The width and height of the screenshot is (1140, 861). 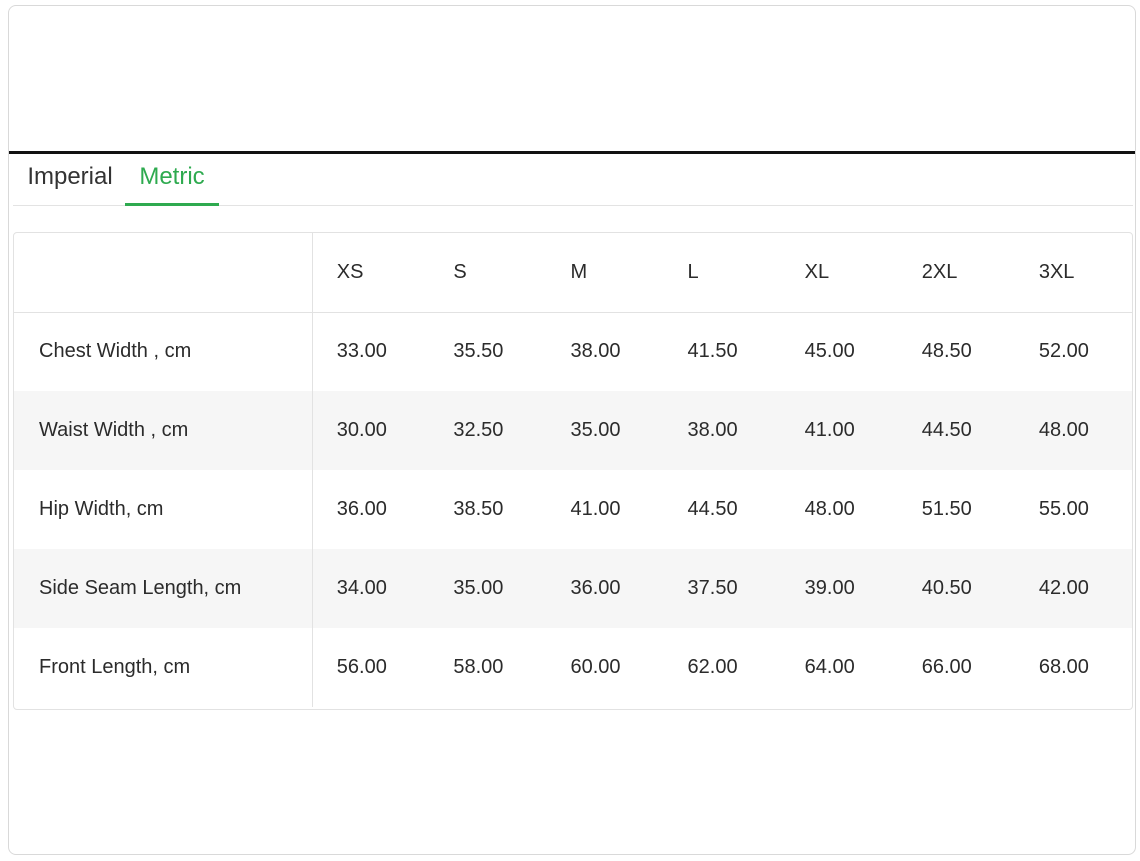 What do you see at coordinates (361, 588) in the screenshot?
I see `table-cell: 34.00` at bounding box center [361, 588].